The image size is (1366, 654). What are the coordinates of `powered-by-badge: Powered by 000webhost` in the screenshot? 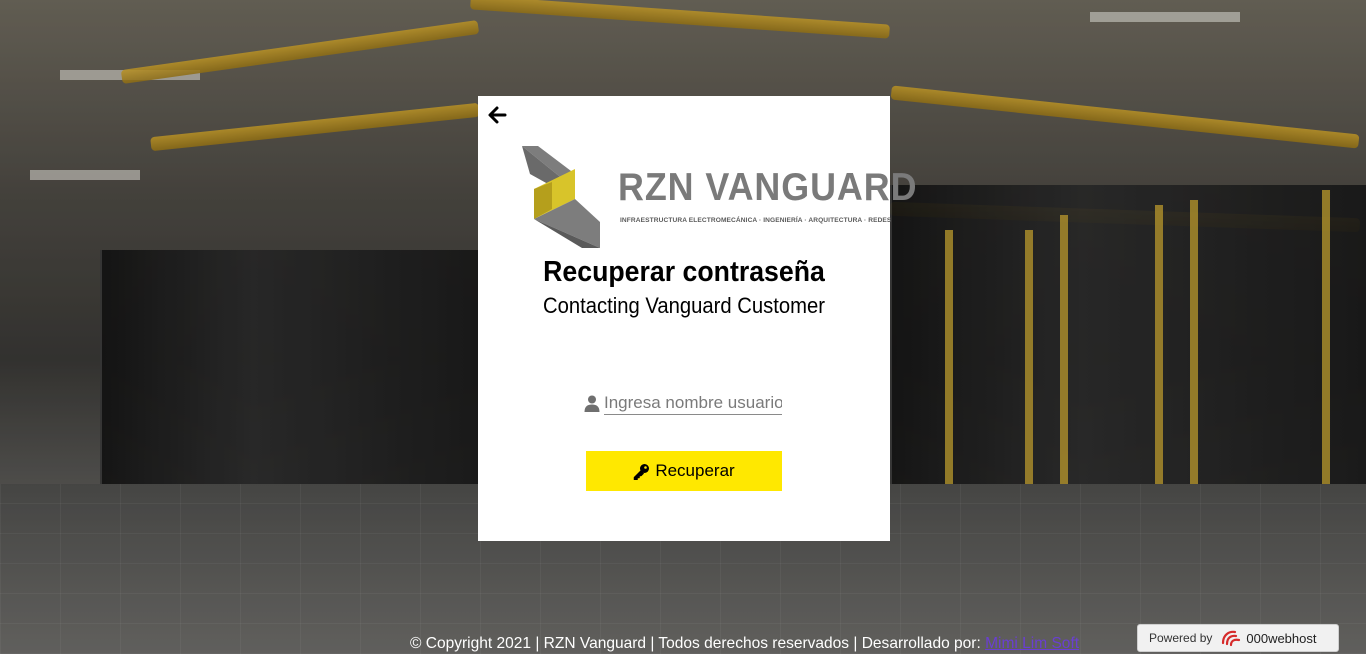 It's located at (1238, 638).